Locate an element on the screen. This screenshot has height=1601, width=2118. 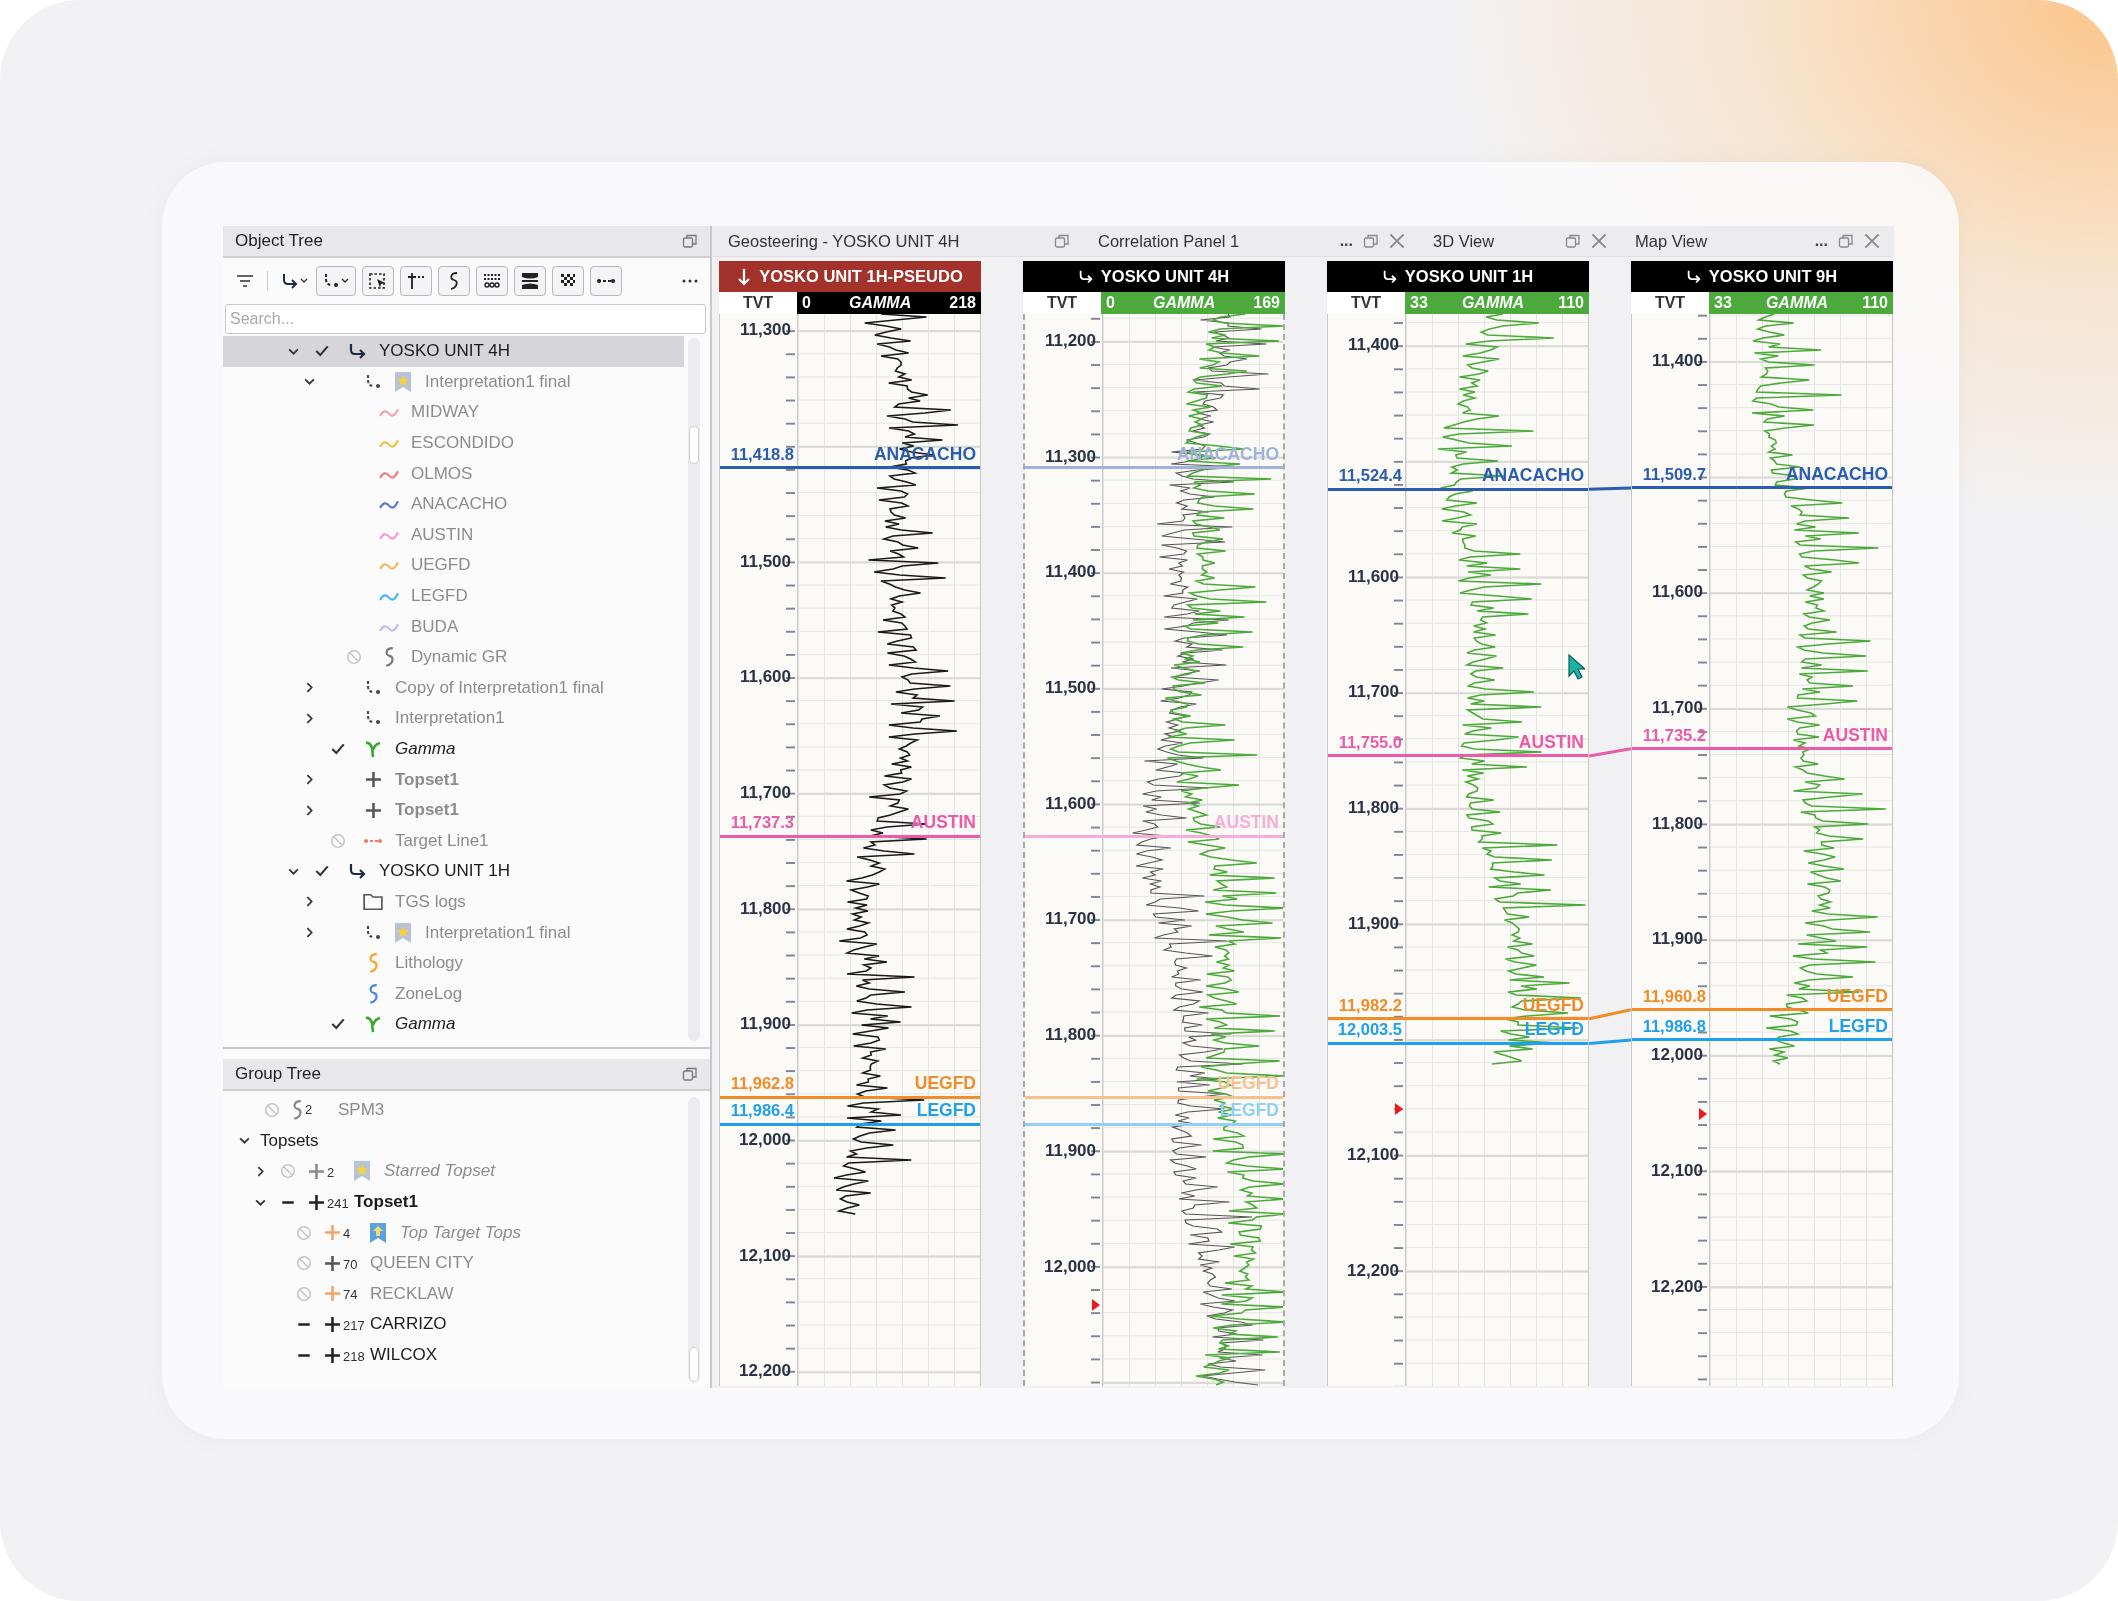
pattern-button is located at coordinates (492, 281).